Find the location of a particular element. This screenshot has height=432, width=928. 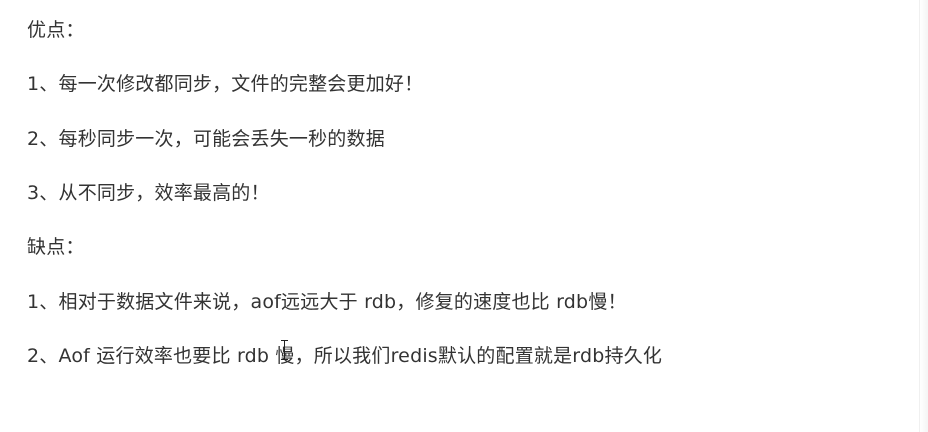

pros-item: 2、每秒同步一次，可能会丢失一秒的数据 is located at coordinates (206, 139).